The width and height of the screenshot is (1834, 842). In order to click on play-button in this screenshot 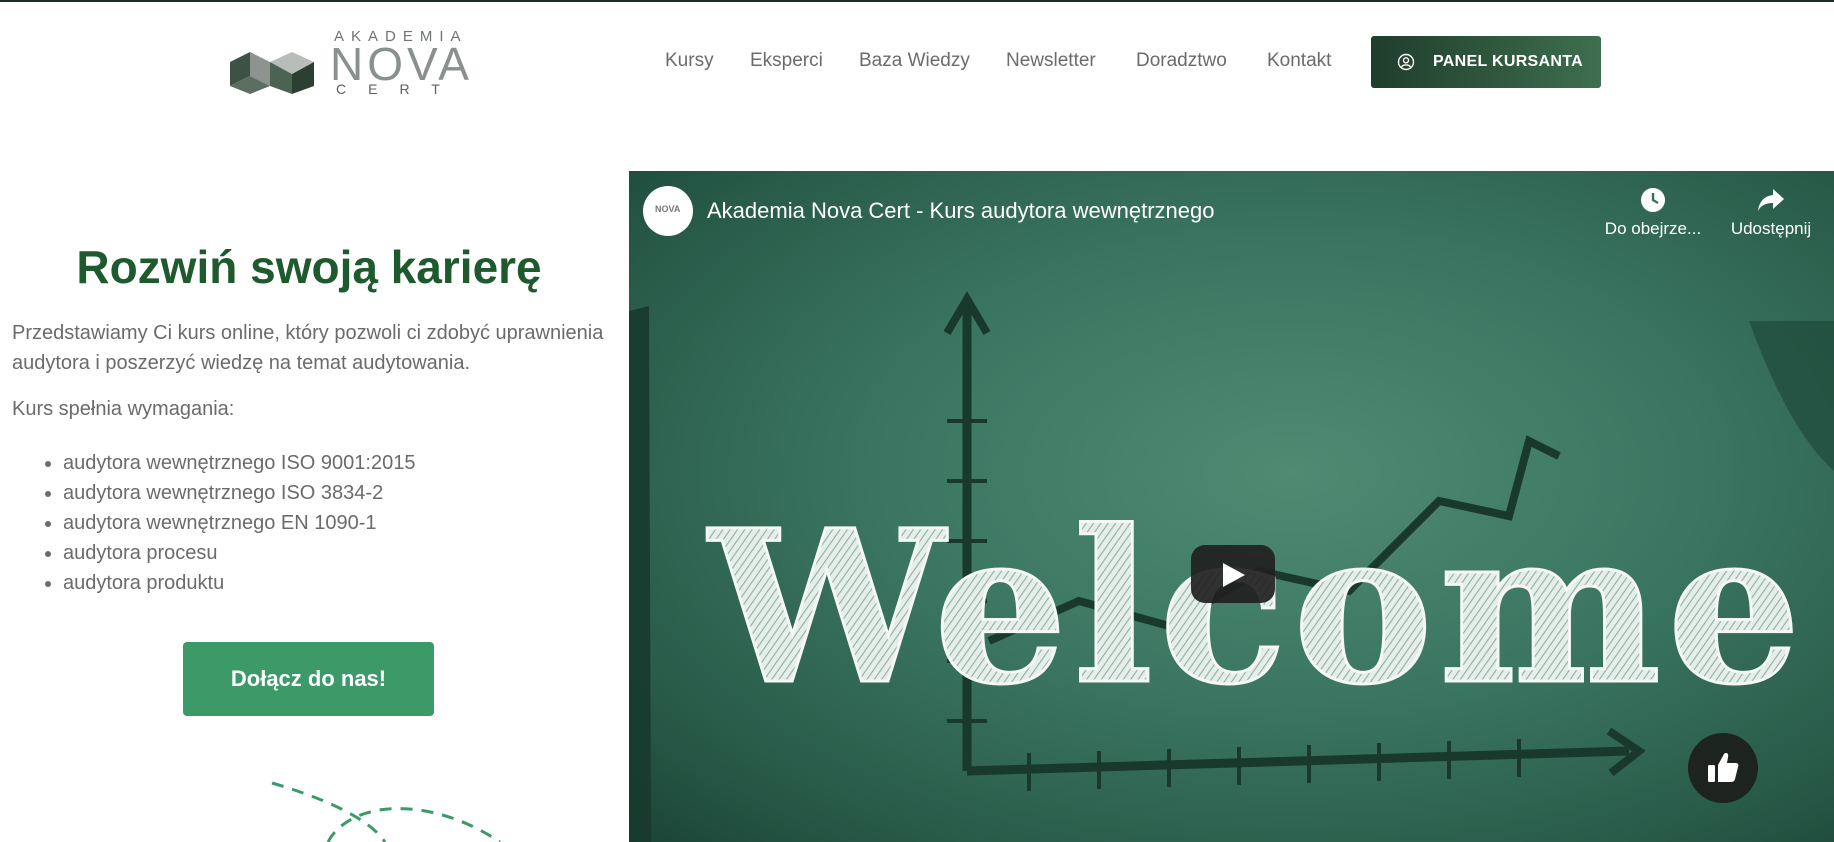, I will do `click(1233, 574)`.